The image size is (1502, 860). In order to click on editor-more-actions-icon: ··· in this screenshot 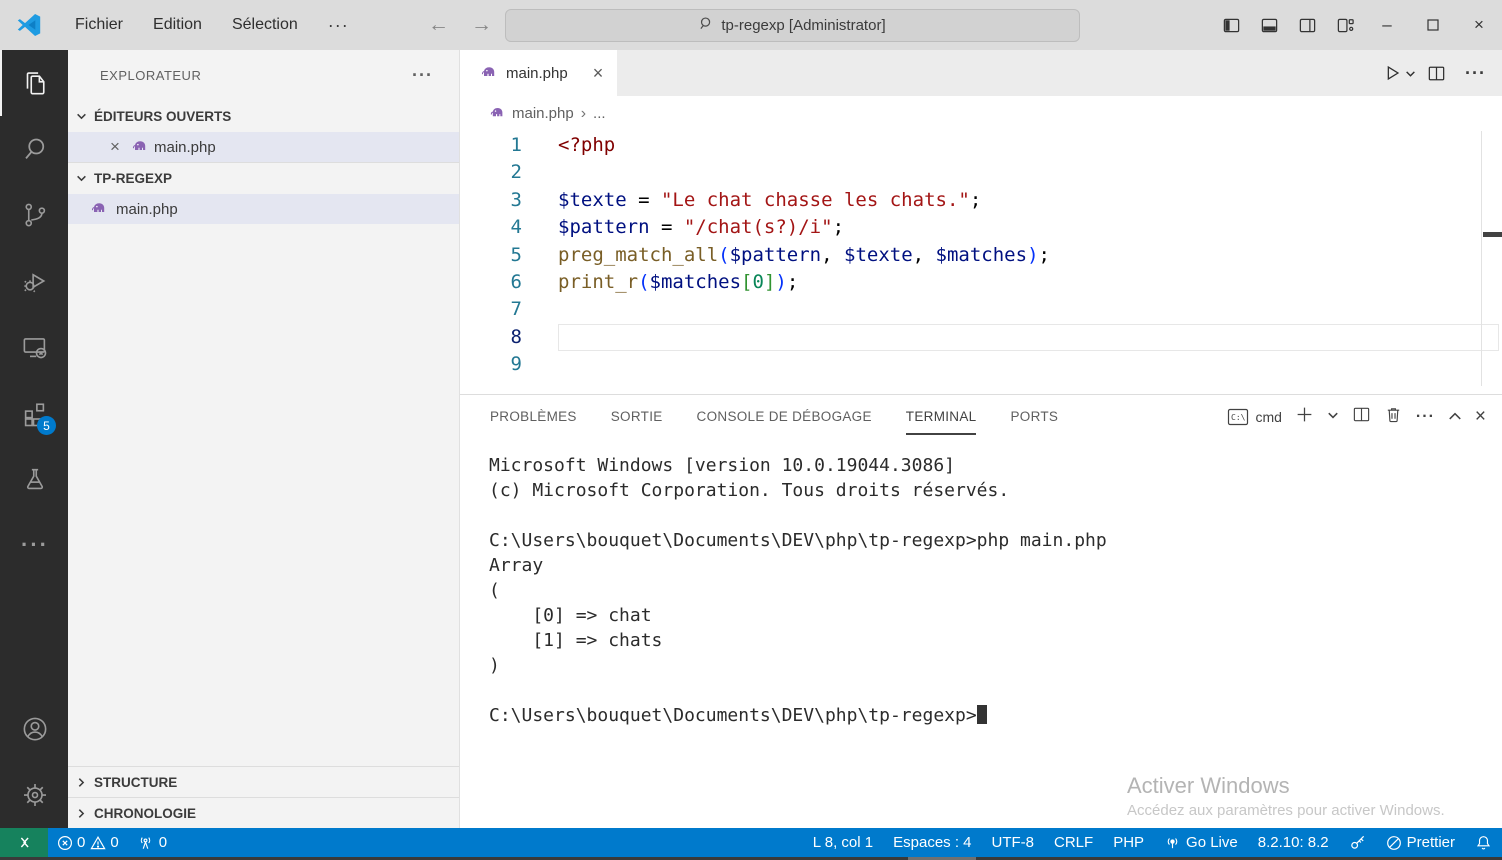, I will do `click(1471, 73)`.